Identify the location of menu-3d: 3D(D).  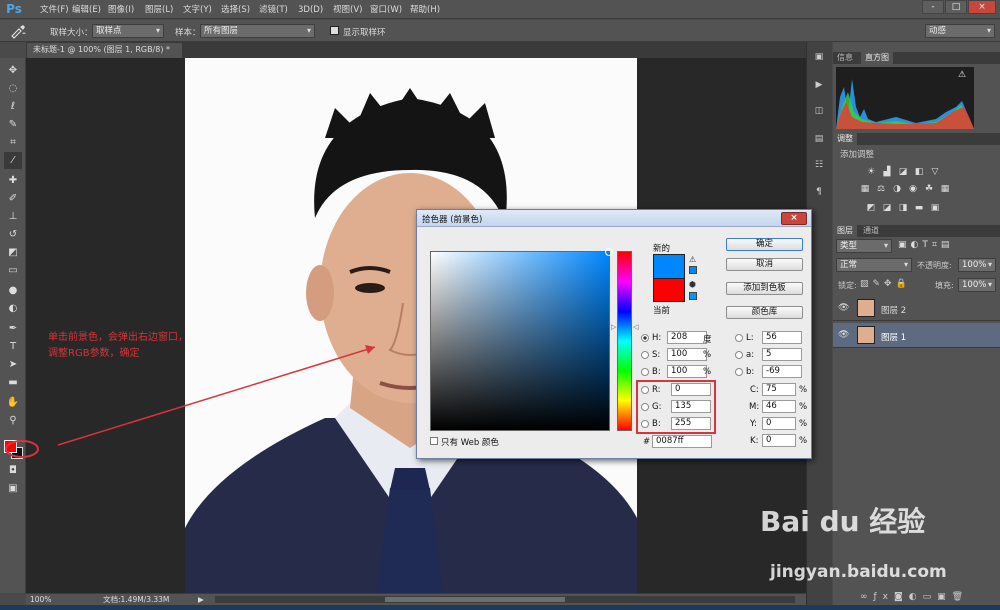
(310, 10).